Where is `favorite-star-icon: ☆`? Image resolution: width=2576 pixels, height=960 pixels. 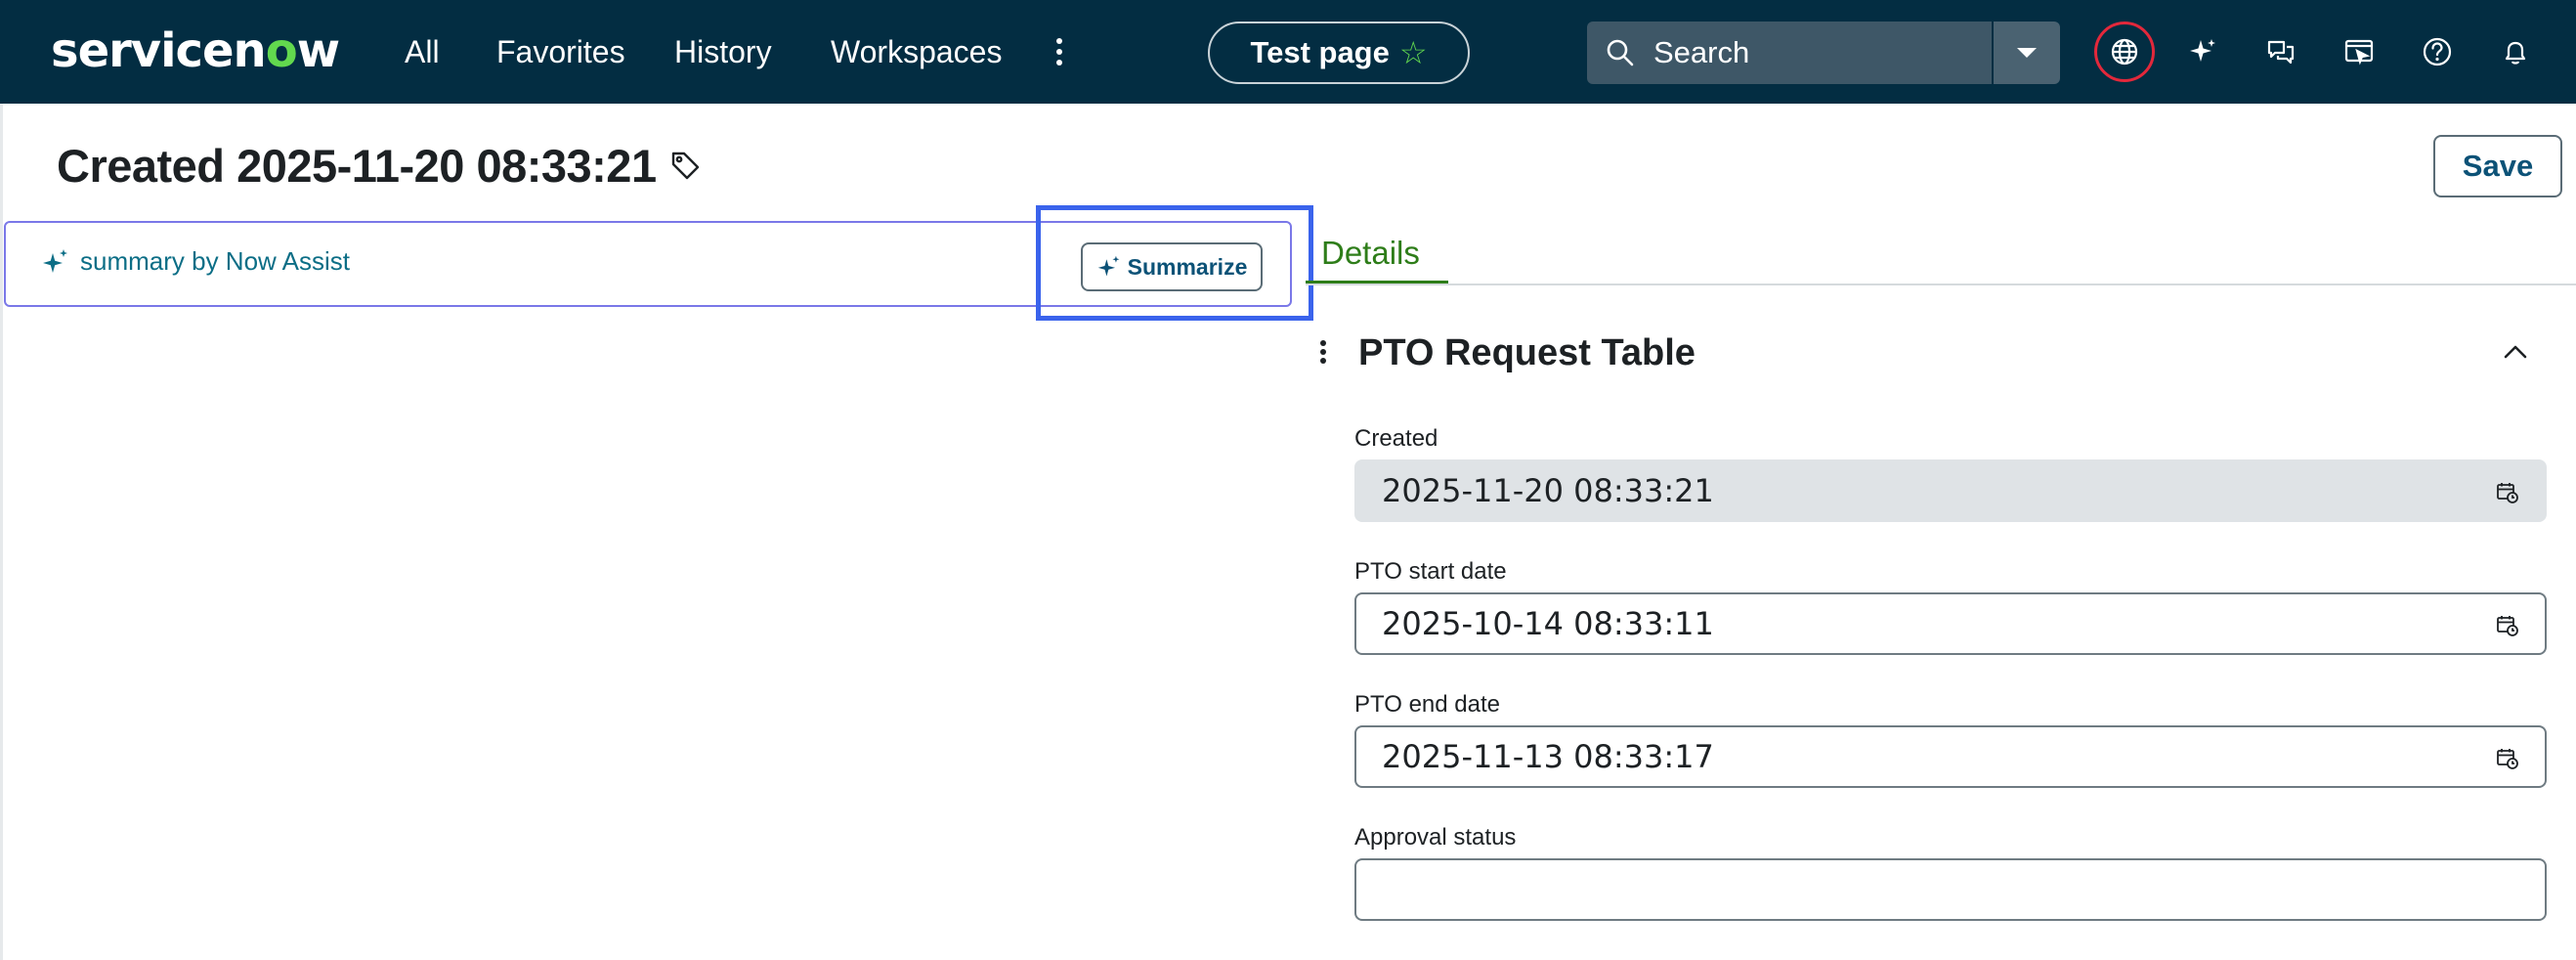 favorite-star-icon: ☆ is located at coordinates (1414, 52).